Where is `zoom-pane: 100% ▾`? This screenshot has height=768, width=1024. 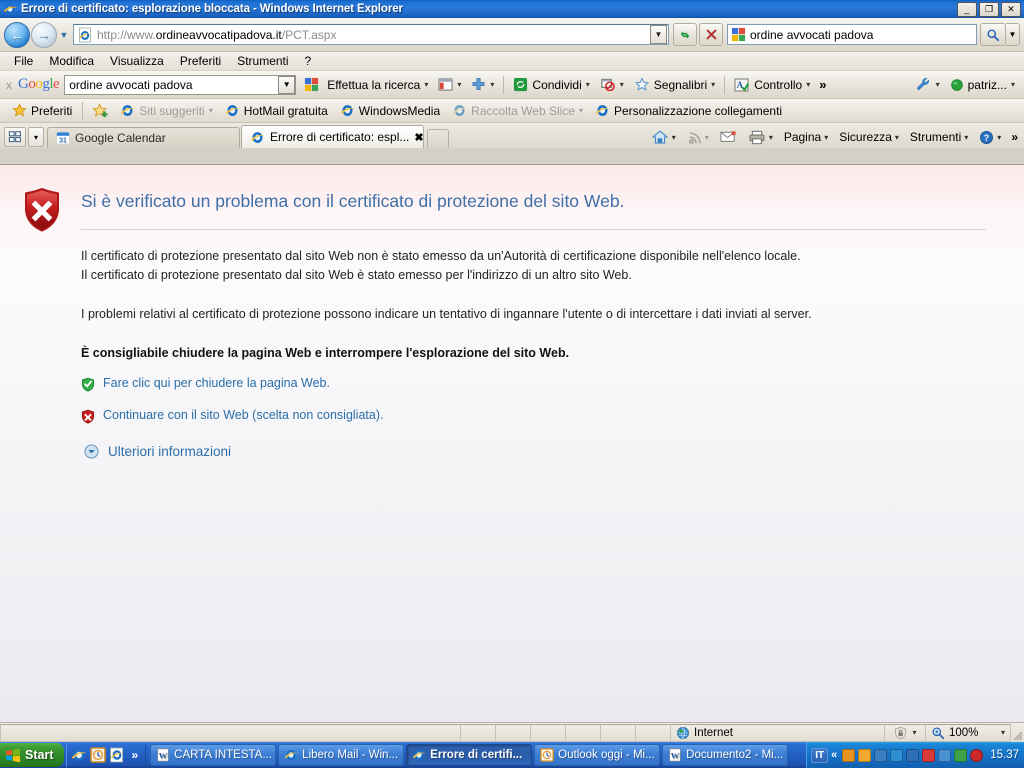
zoom-pane: 100% ▾ is located at coordinates (968, 732).